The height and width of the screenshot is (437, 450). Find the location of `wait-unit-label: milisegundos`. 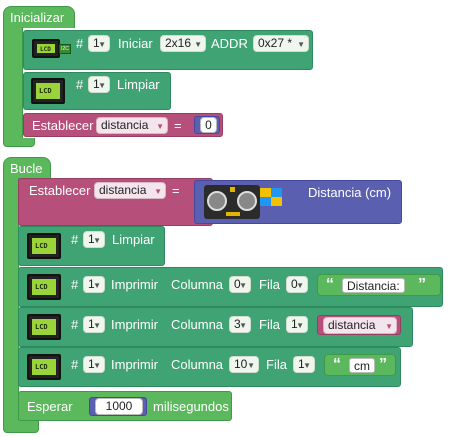

wait-unit-label: milisegundos is located at coordinates (191, 406).